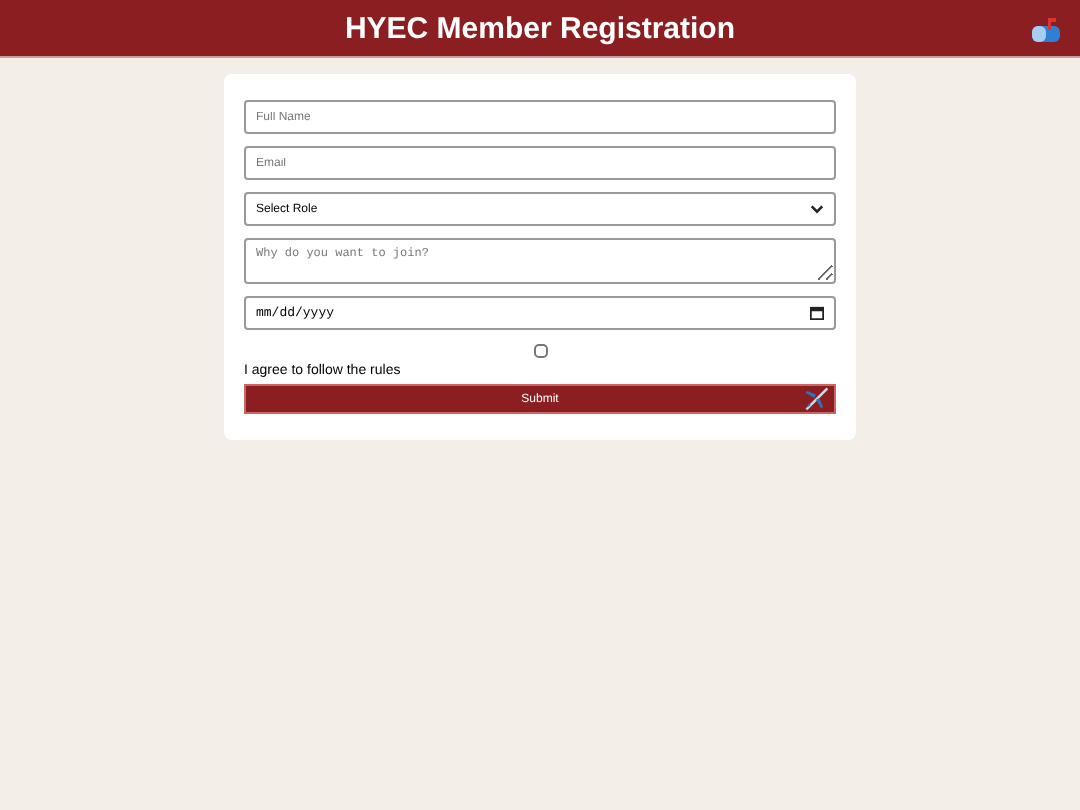 The height and width of the screenshot is (810, 1080). I want to click on calendar-icon, so click(817, 313).